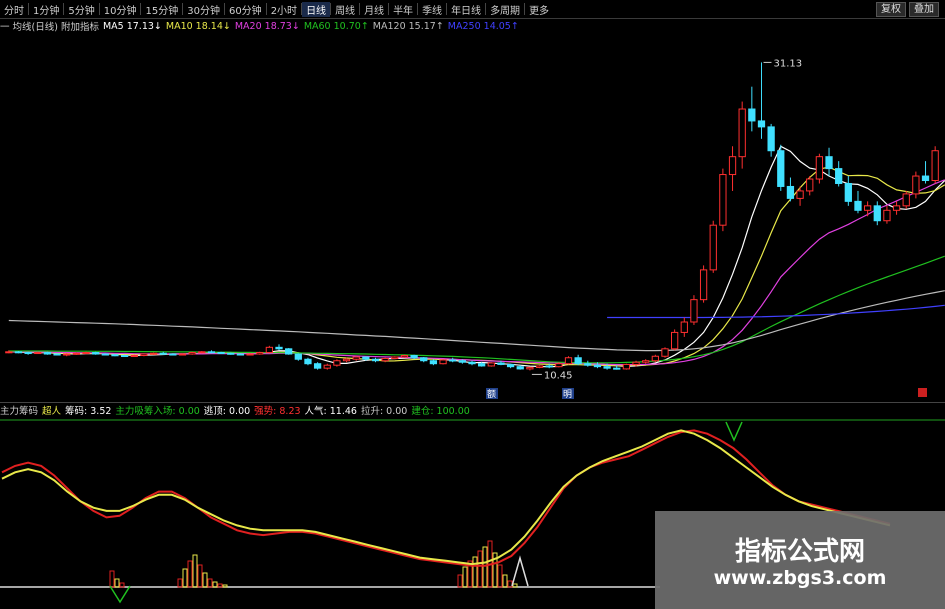 The image size is (945, 609). What do you see at coordinates (245, 9) in the screenshot?
I see `period-tab: 60分钟` at bounding box center [245, 9].